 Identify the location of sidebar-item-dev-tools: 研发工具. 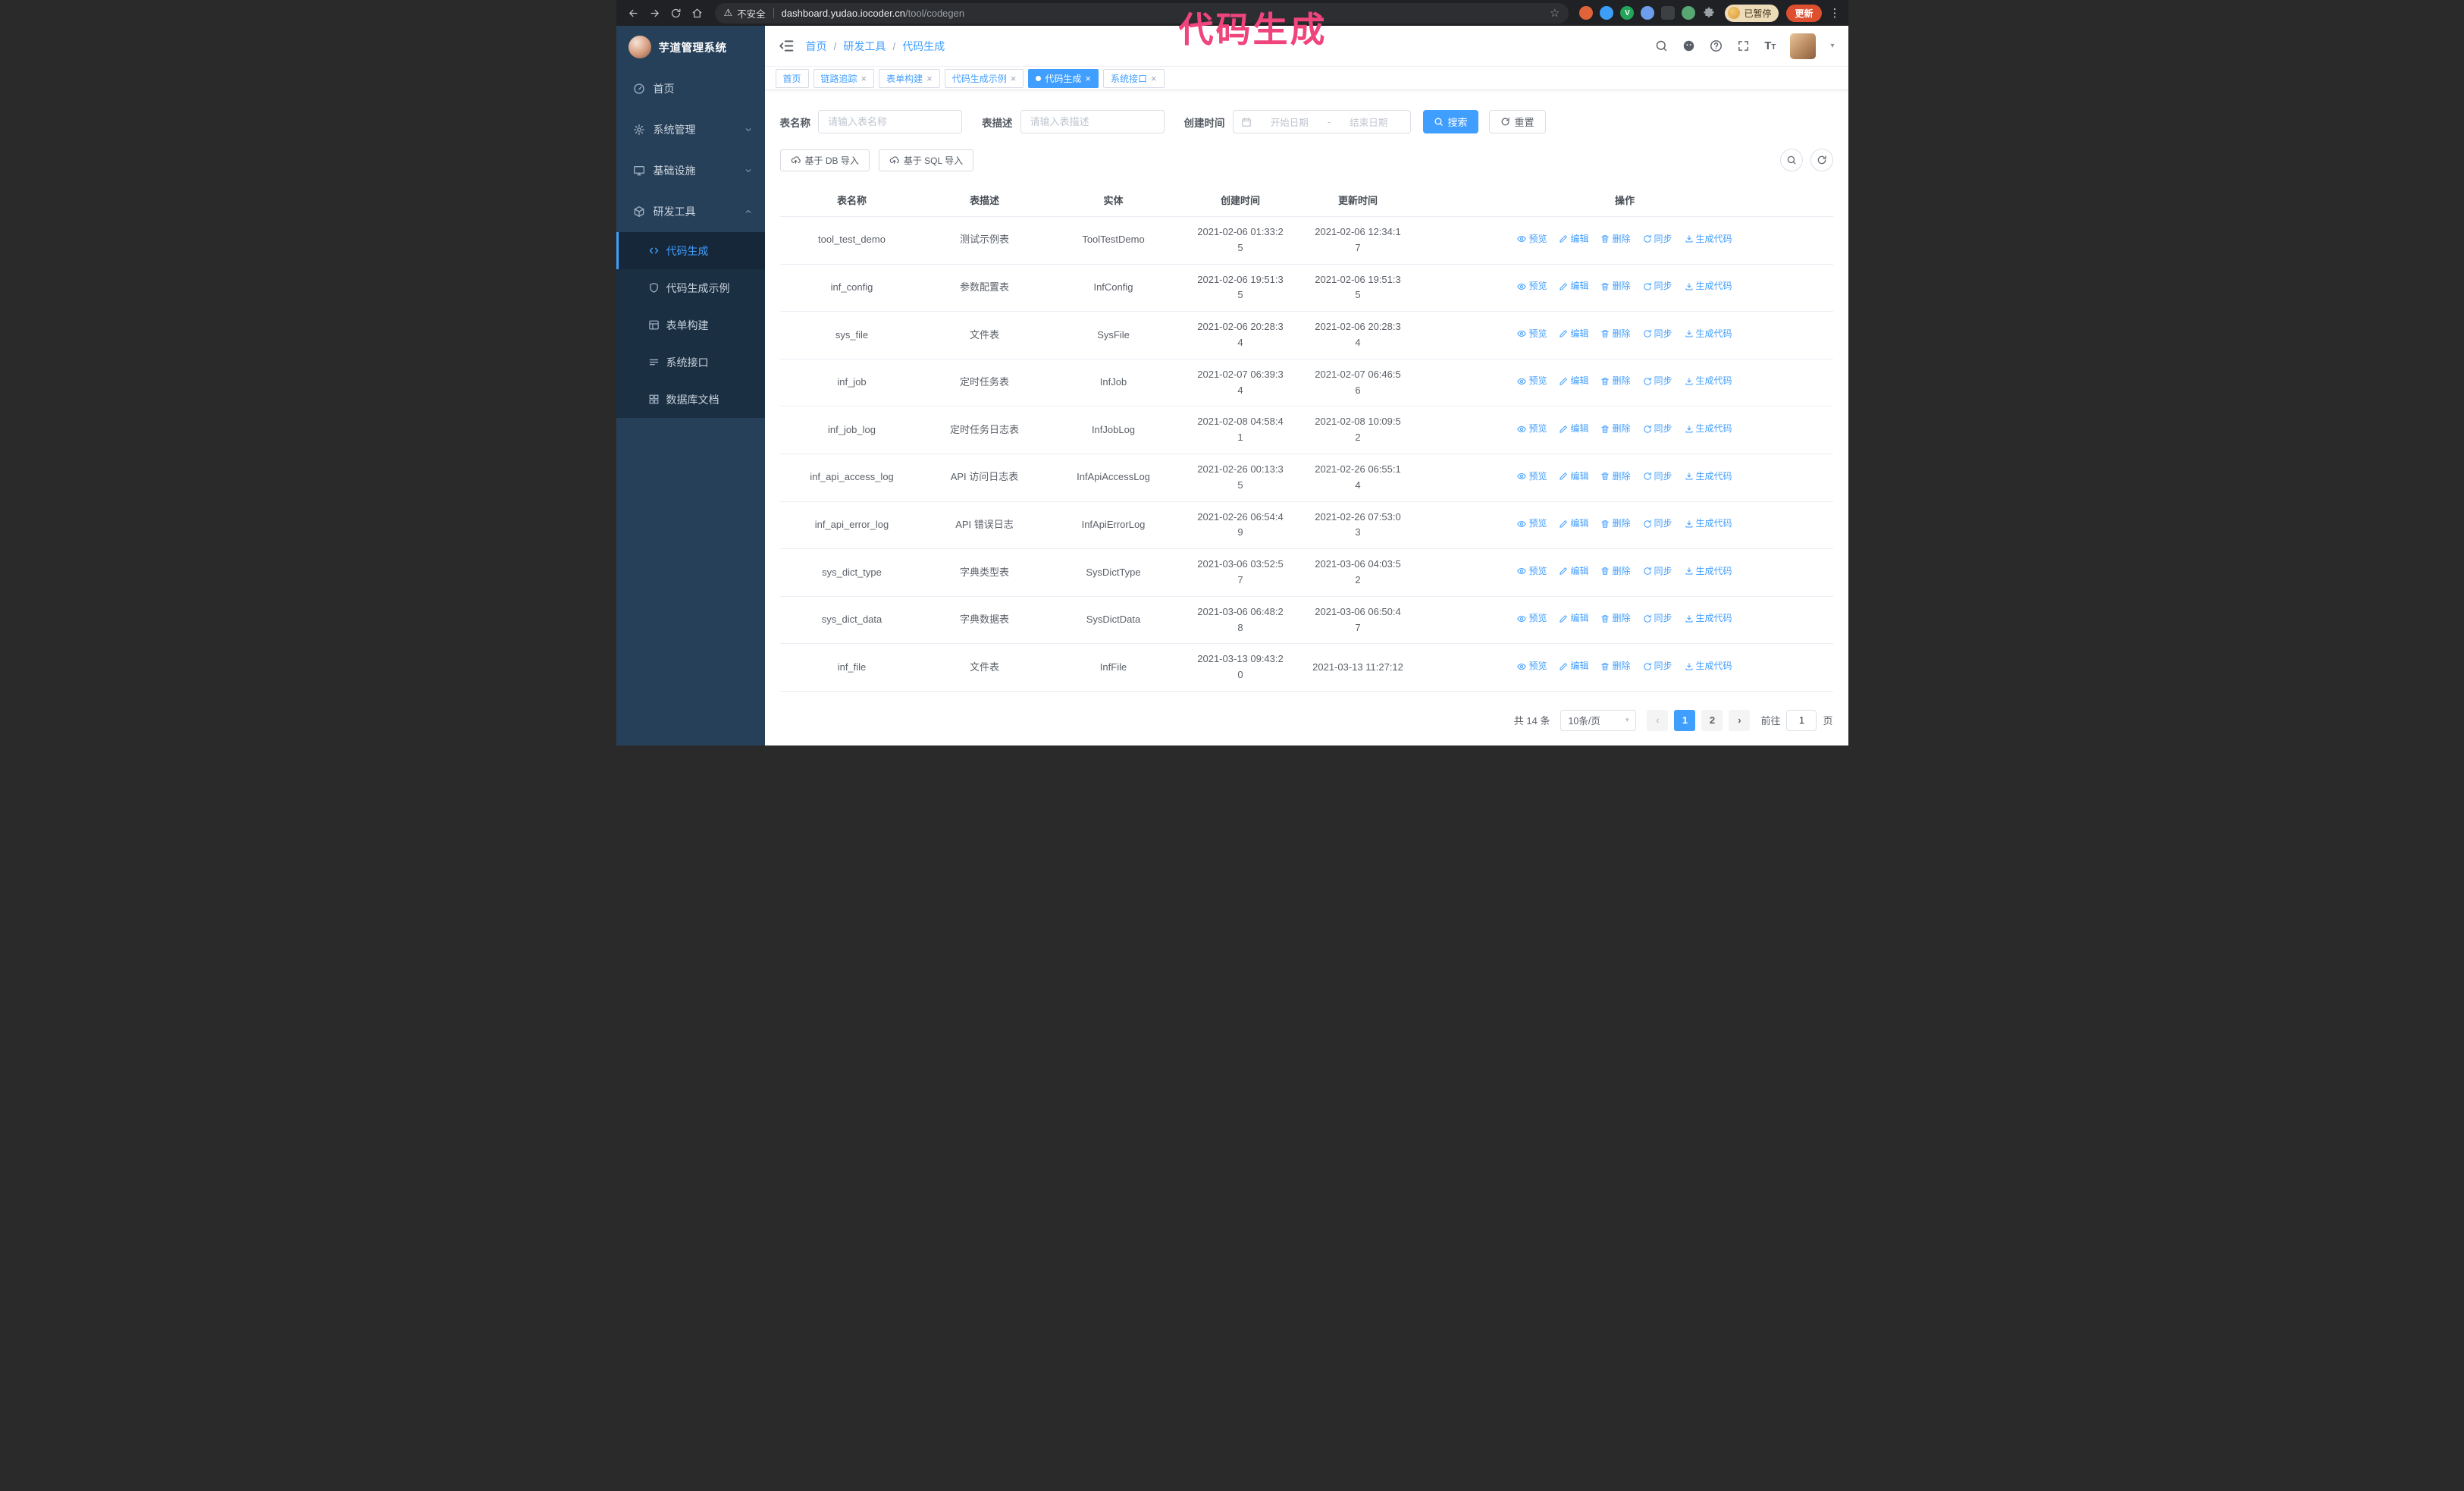
(690, 211).